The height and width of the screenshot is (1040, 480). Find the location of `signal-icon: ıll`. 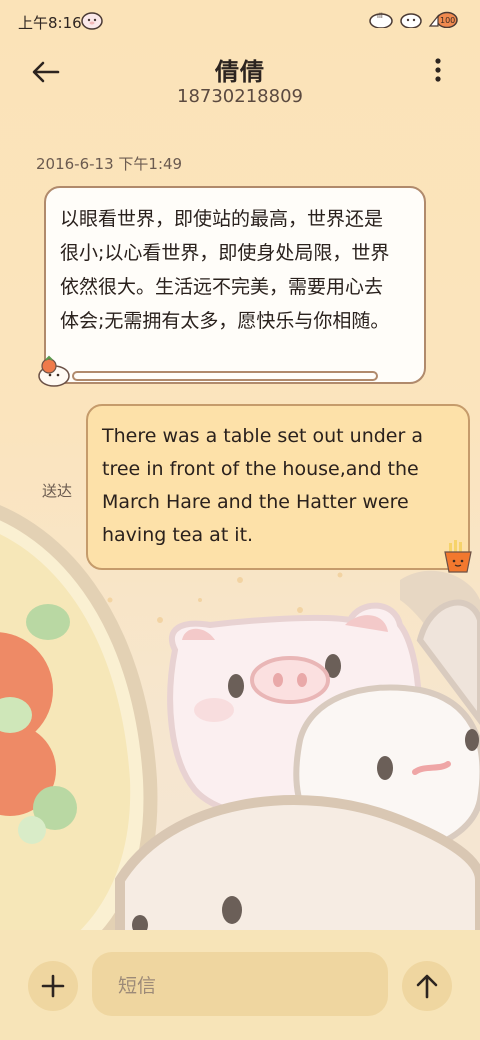

signal-icon: ıll is located at coordinates (381, 20).